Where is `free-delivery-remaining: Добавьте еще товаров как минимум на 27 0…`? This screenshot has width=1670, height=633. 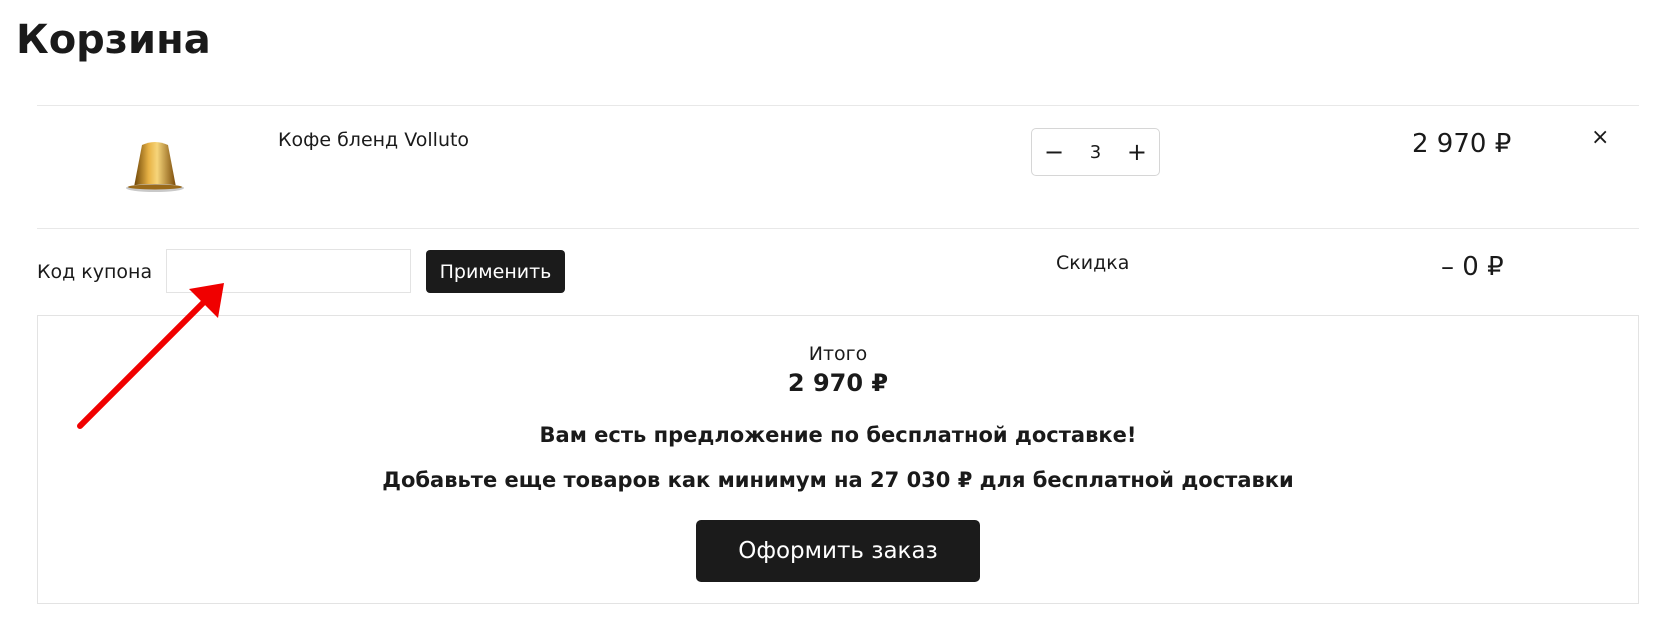 free-delivery-remaining: Добавьте еще товаров как минимум на 27 0… is located at coordinates (838, 480).